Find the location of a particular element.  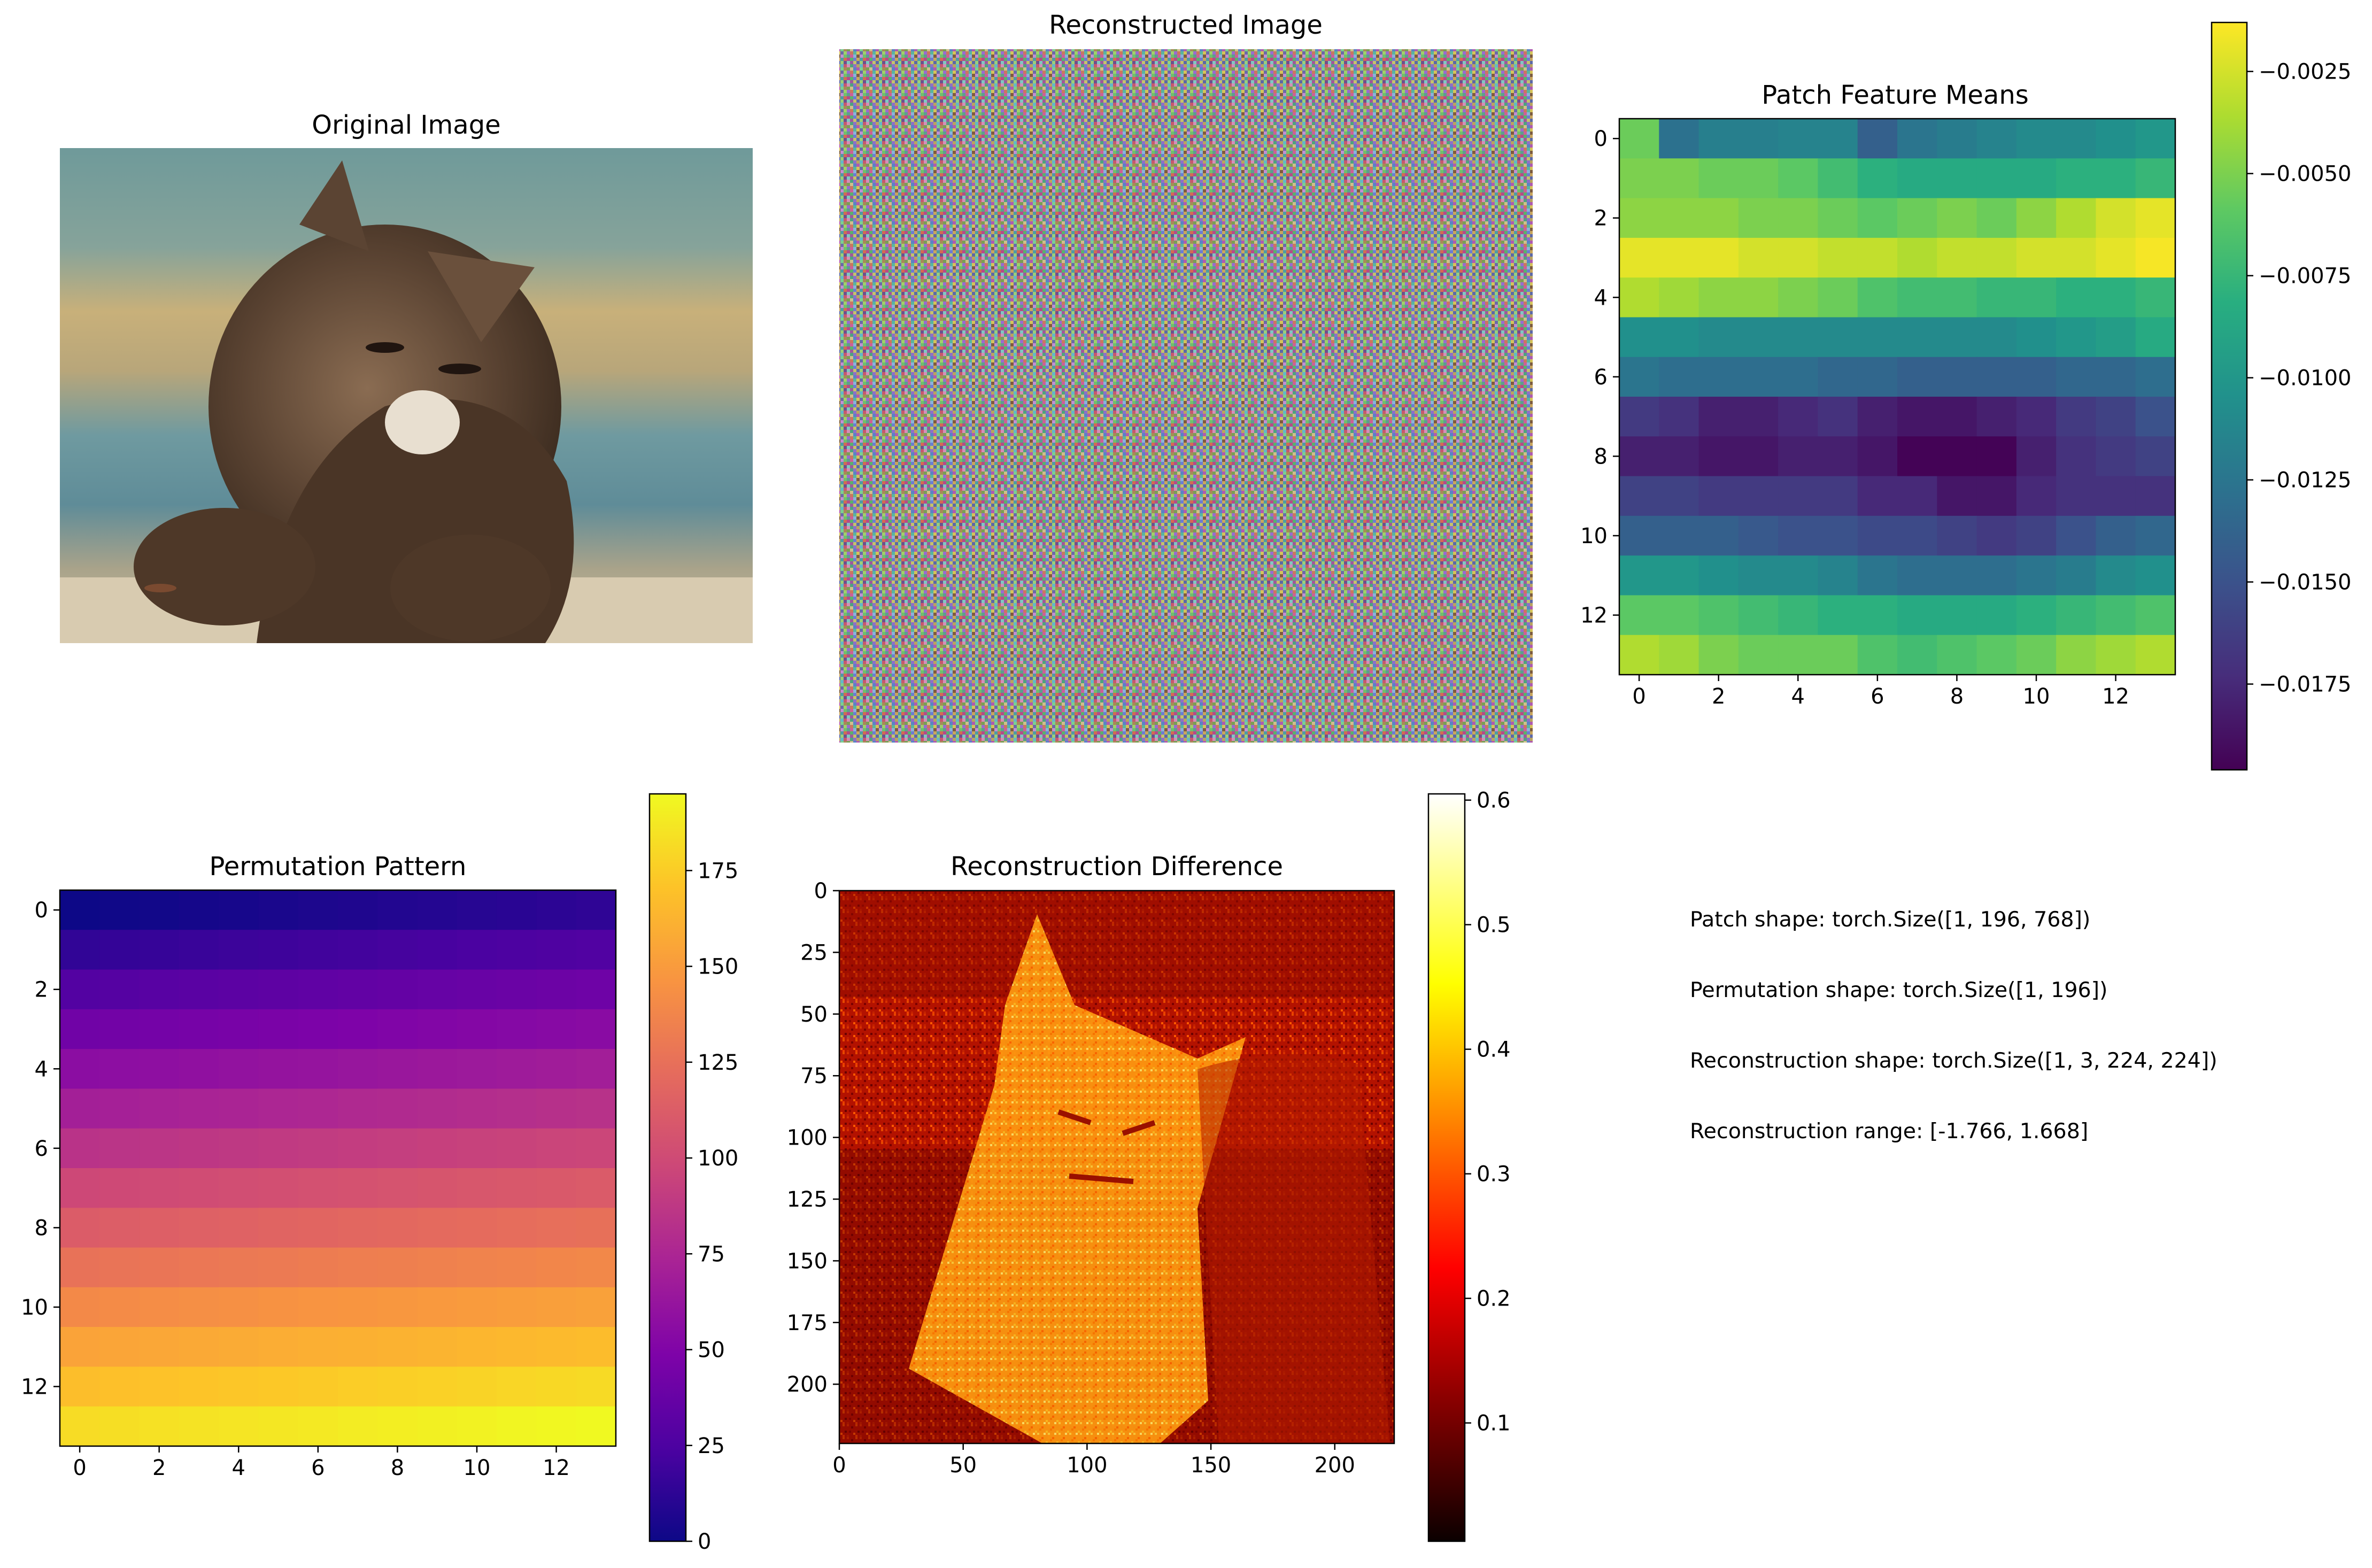

difference-ytick-label: 0 is located at coordinates (821, 891).